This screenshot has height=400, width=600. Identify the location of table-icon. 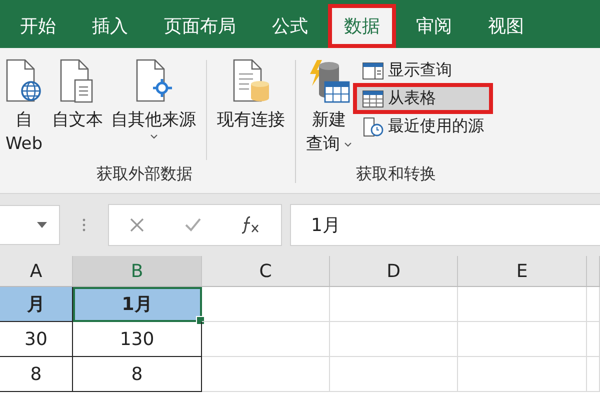
(373, 99).